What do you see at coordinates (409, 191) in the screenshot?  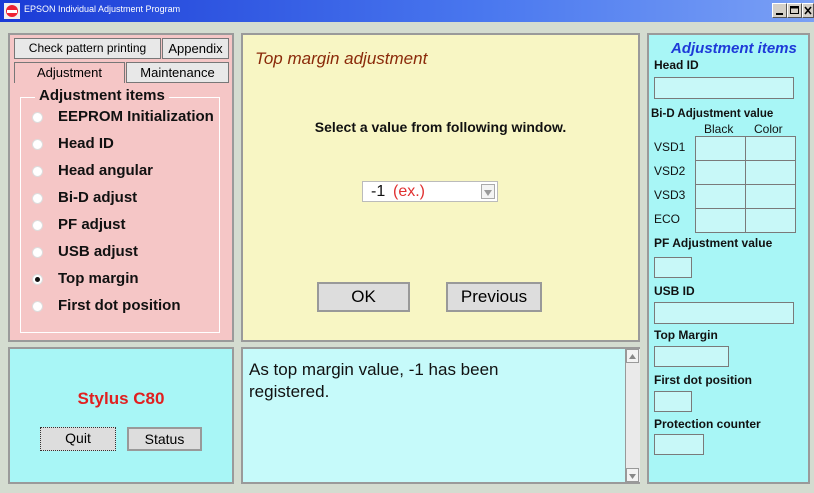 I see `select-value-suffix: (ex.)` at bounding box center [409, 191].